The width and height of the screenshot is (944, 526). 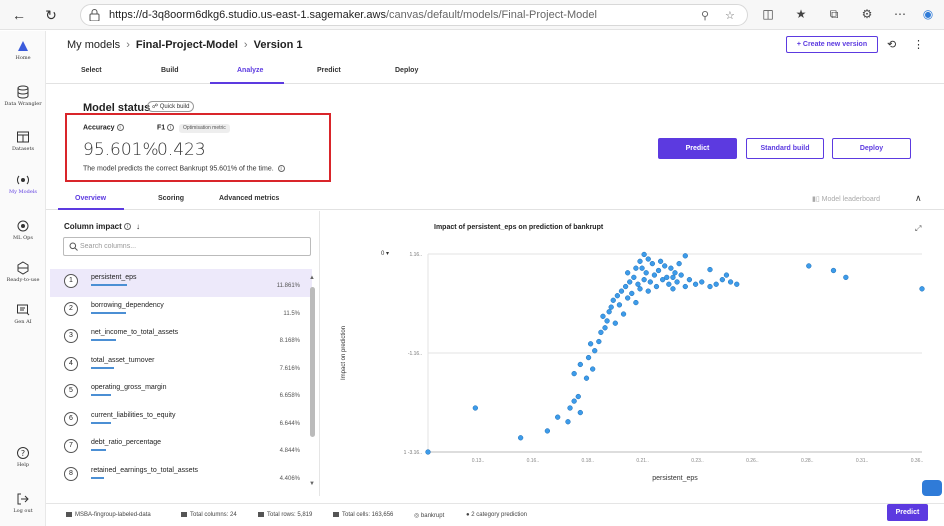 What do you see at coordinates (900, 14) in the screenshot?
I see `more-icon: ⋯` at bounding box center [900, 14].